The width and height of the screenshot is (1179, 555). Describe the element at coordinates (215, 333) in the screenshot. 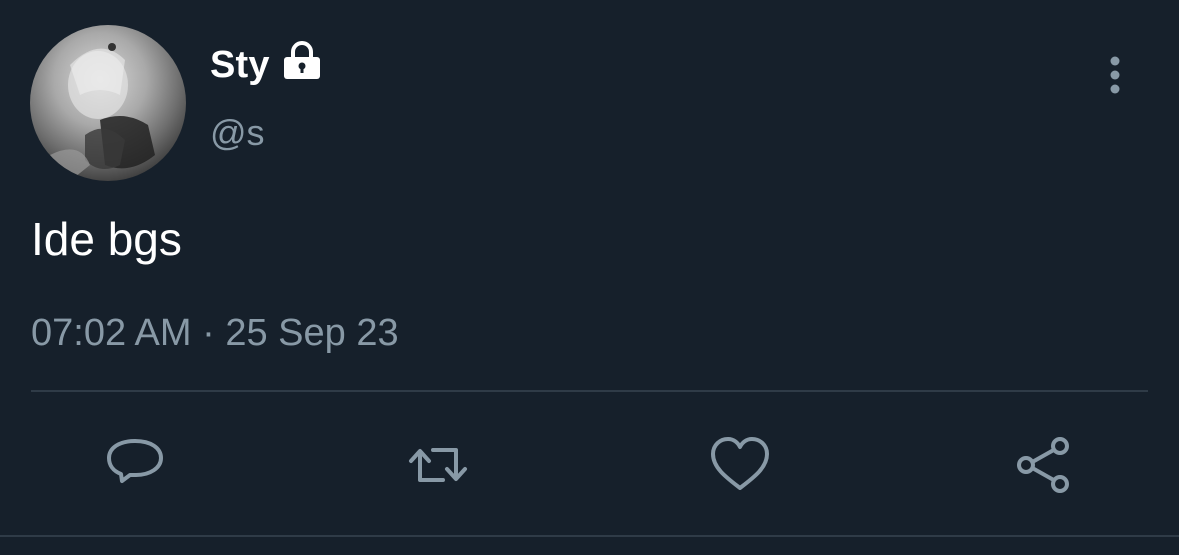

I see `timestamp: 07:02 AM · 25 Sep 23` at that location.